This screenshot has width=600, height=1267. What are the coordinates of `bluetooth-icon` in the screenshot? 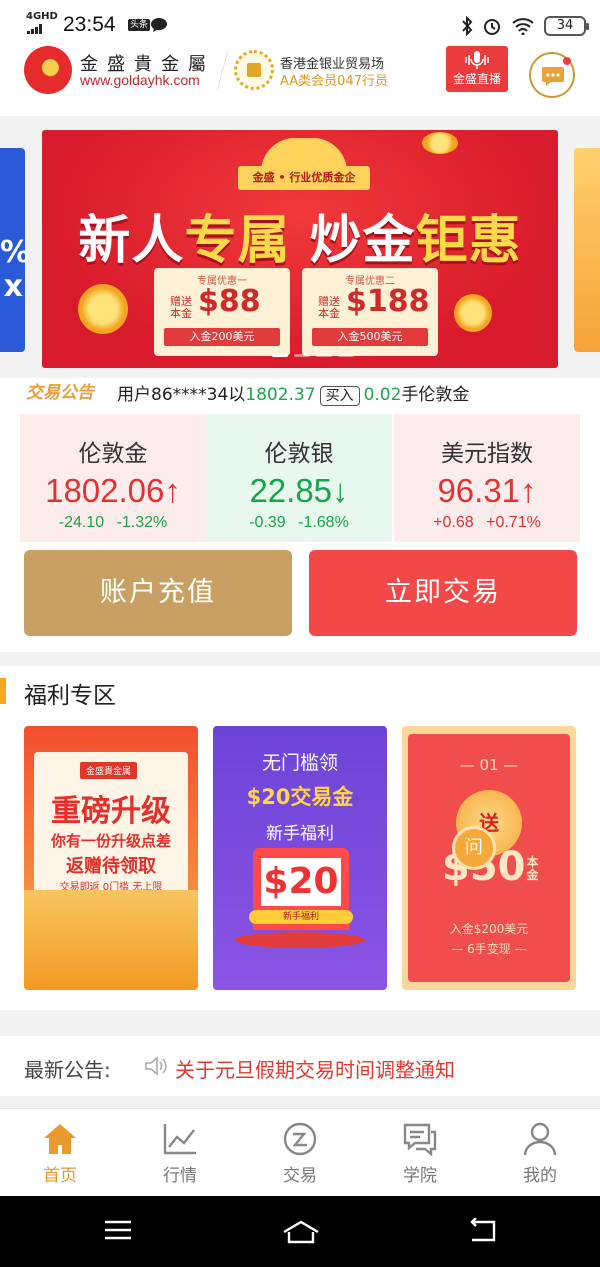 It's located at (467, 26).